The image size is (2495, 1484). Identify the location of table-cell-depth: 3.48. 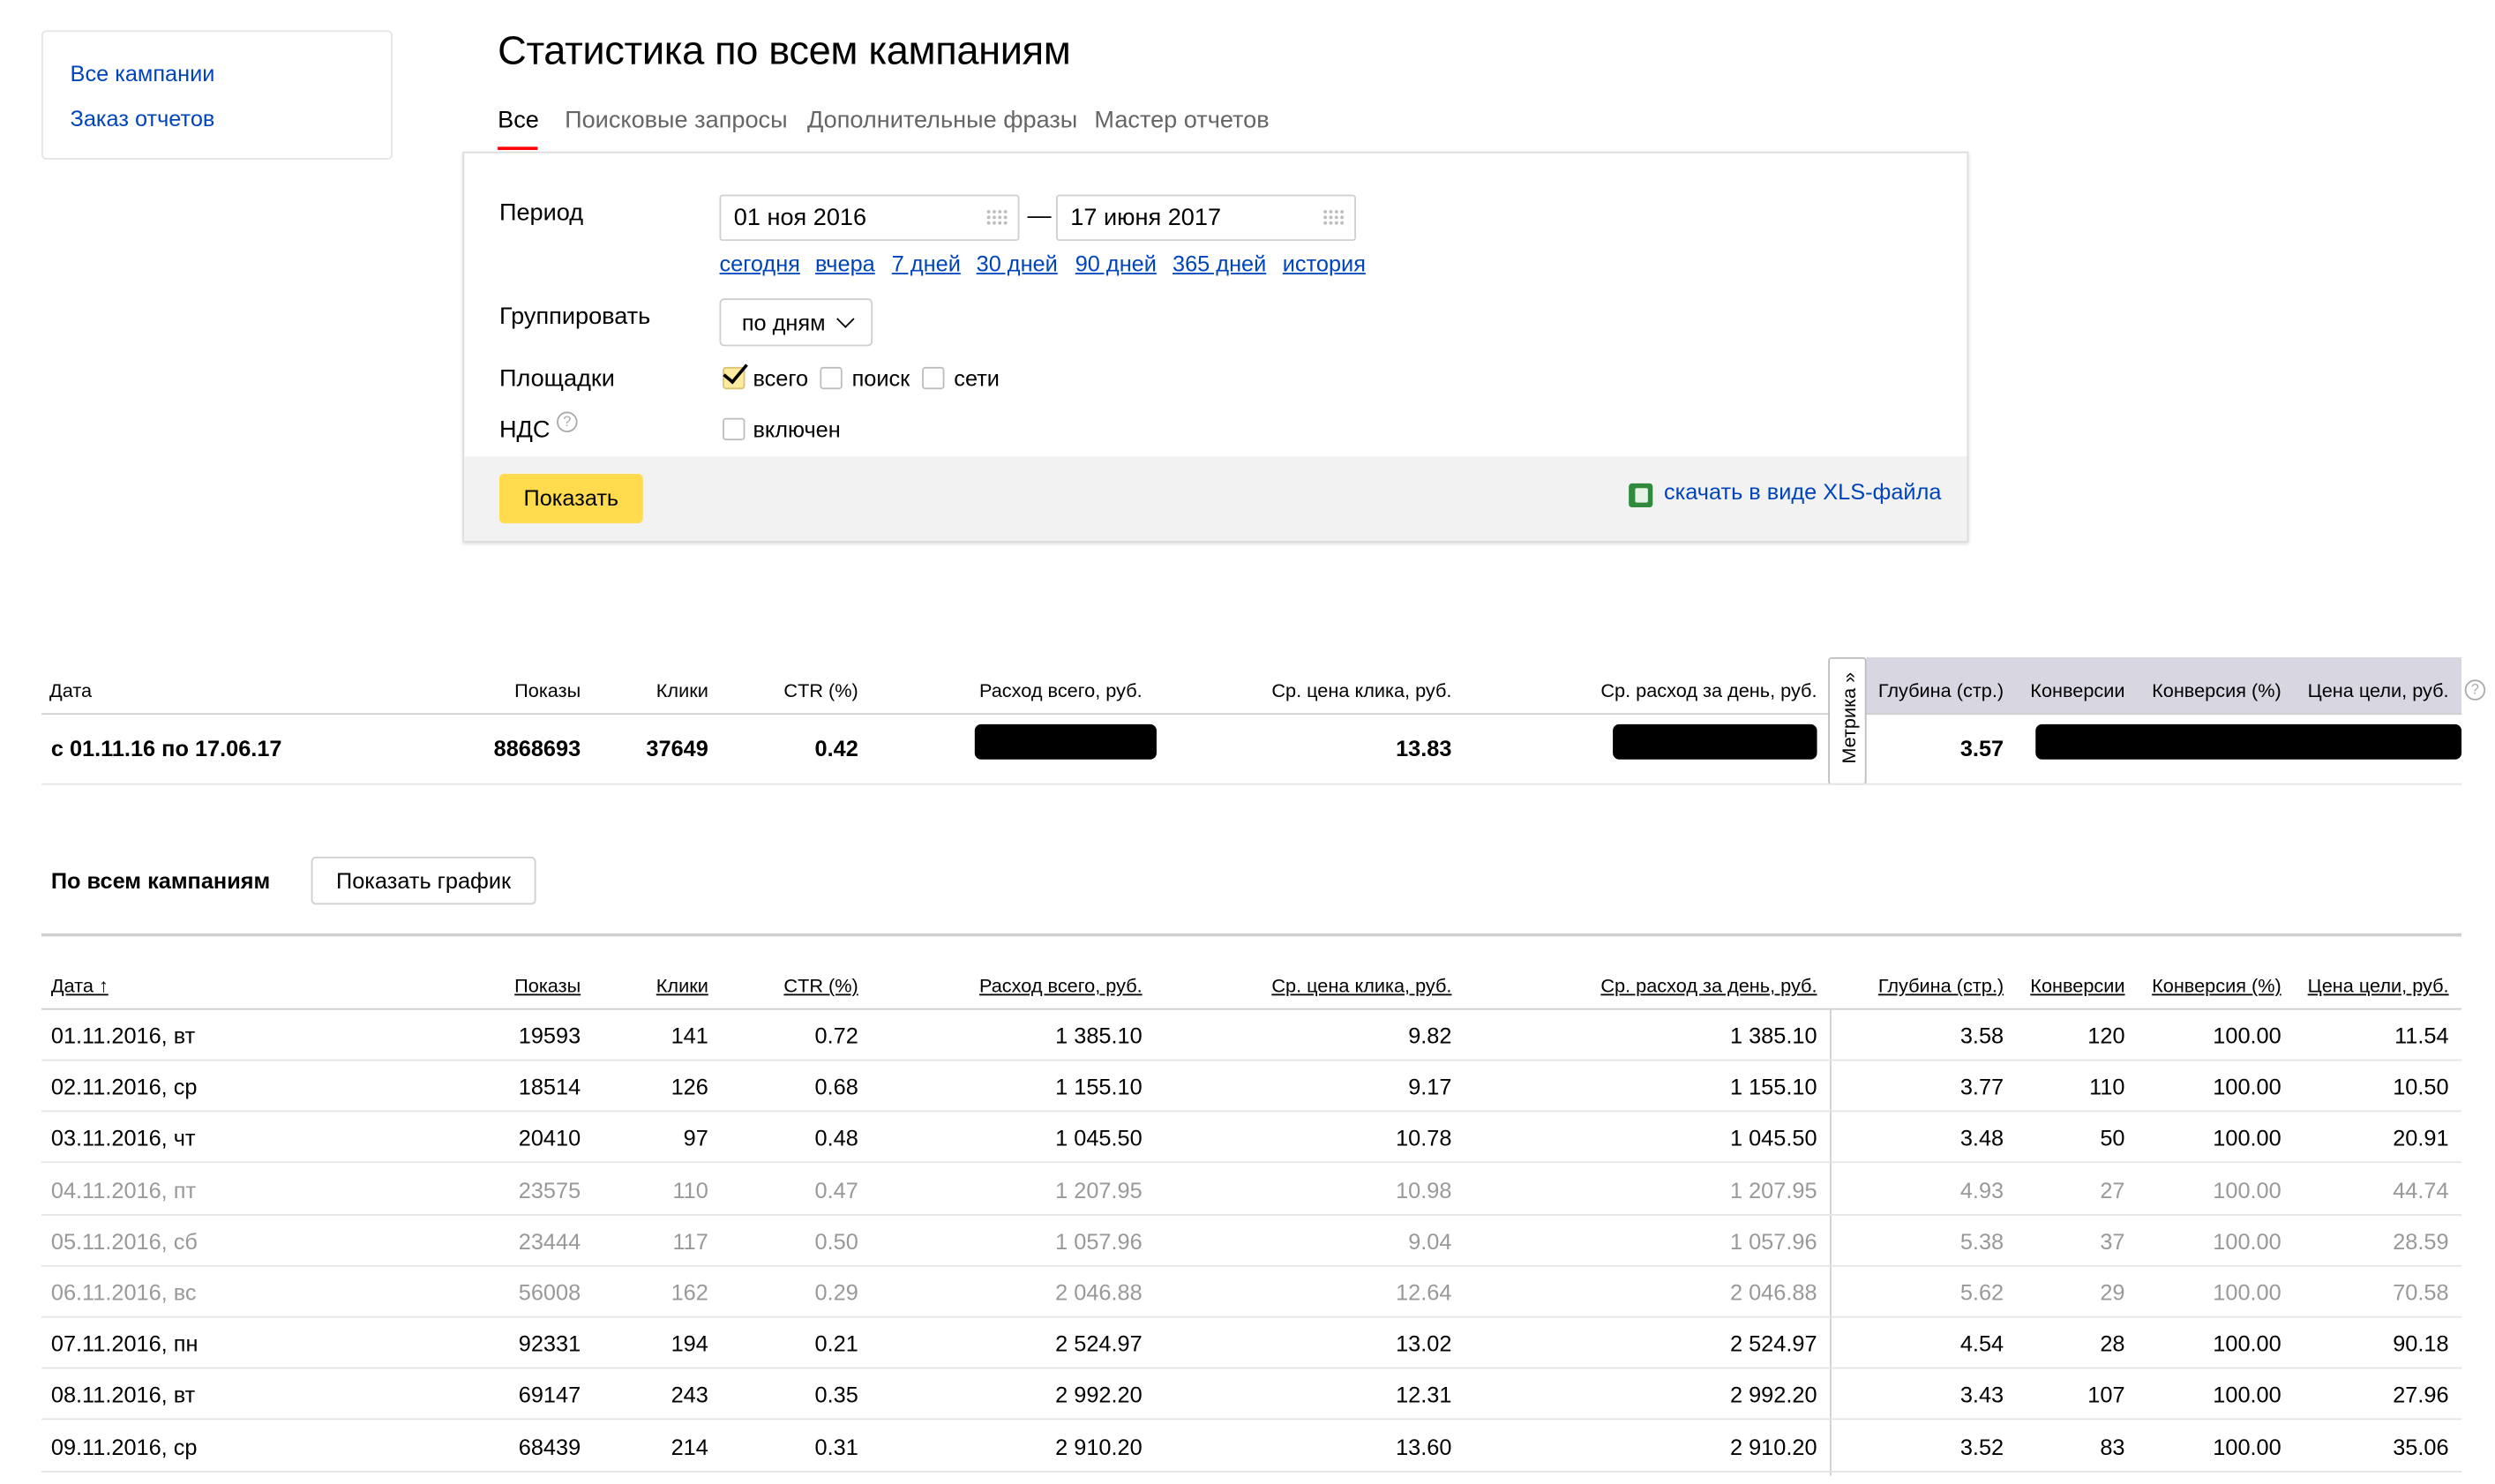
(1981, 1138).